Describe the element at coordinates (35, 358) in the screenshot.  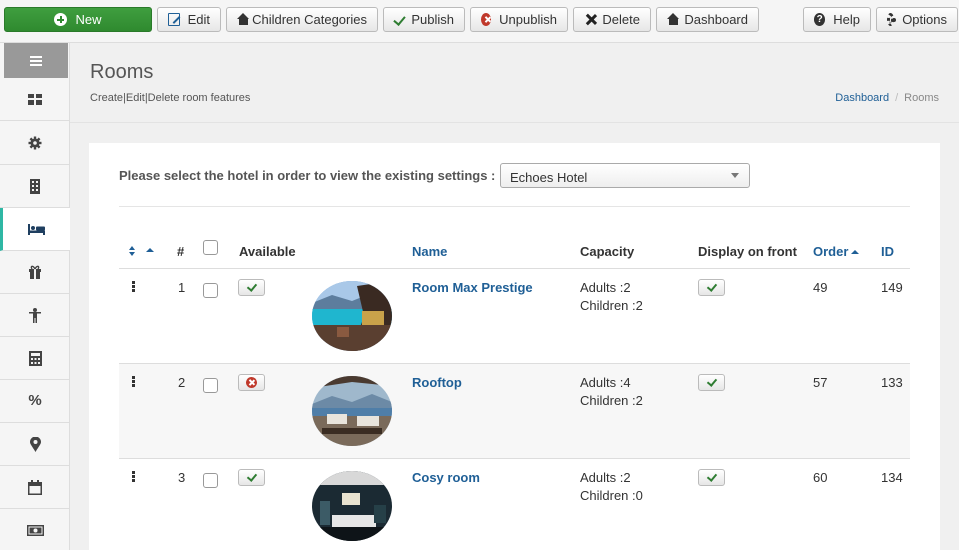
I see `sidebar-item-rates` at that location.